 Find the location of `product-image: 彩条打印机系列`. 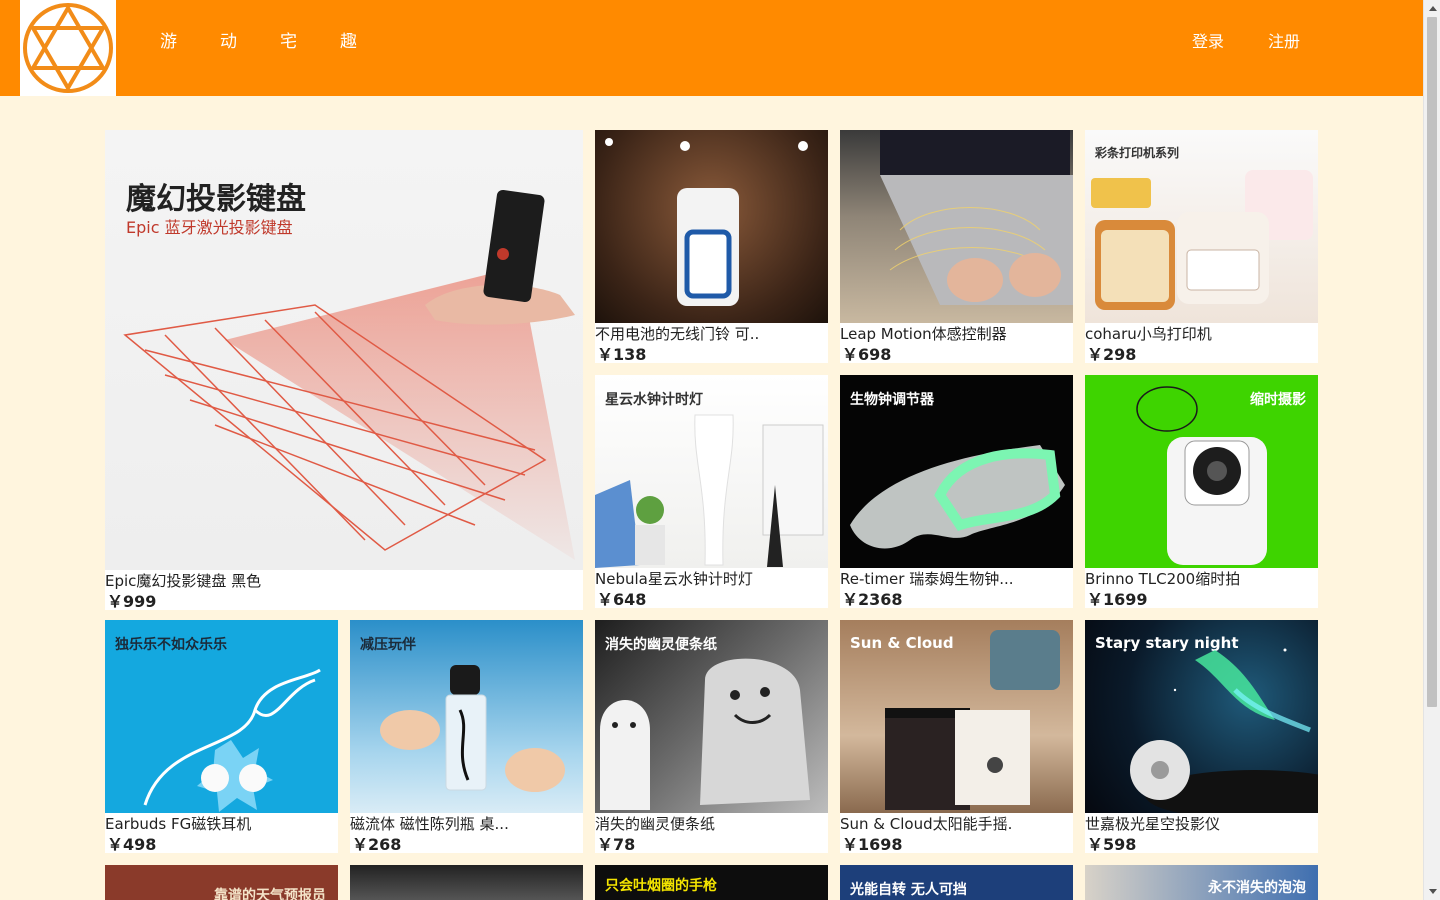

product-image: 彩条打印机系列 is located at coordinates (1201, 226).